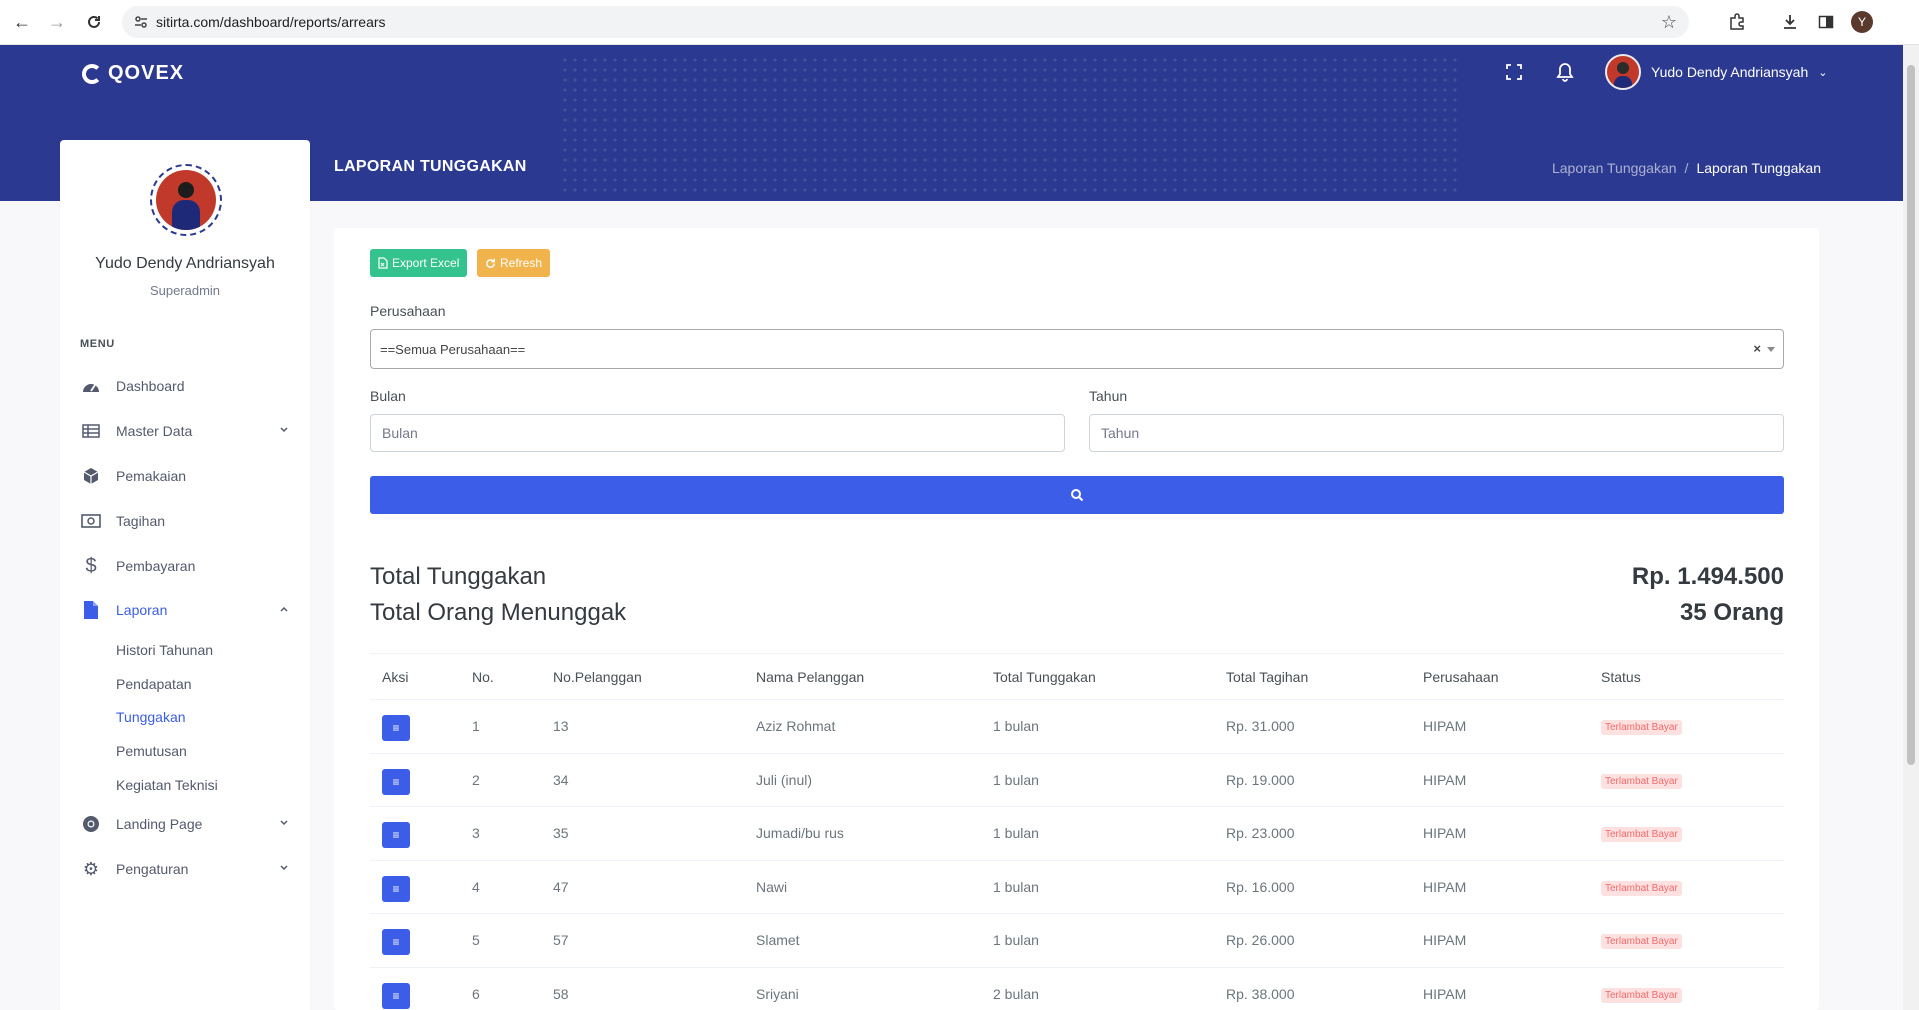  I want to click on cell-nama: Slamet, so click(862, 940).